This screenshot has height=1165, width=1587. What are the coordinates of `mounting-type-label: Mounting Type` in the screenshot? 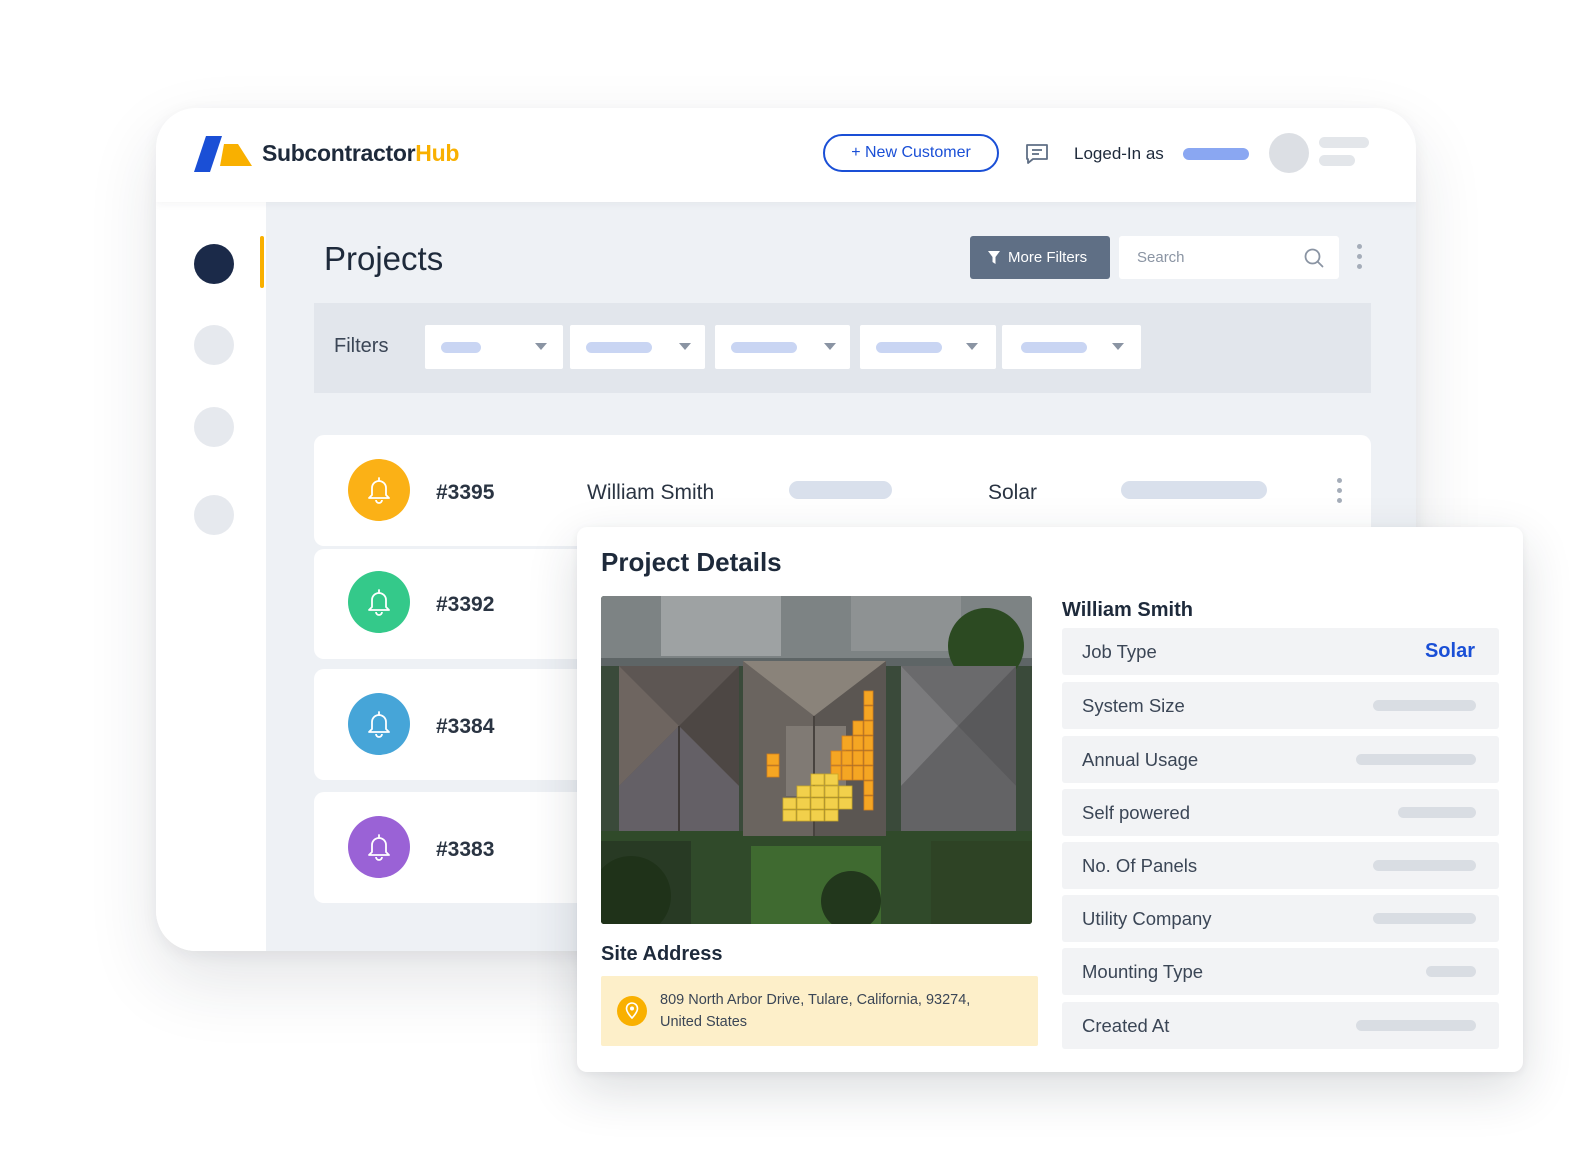 It's located at (1143, 971).